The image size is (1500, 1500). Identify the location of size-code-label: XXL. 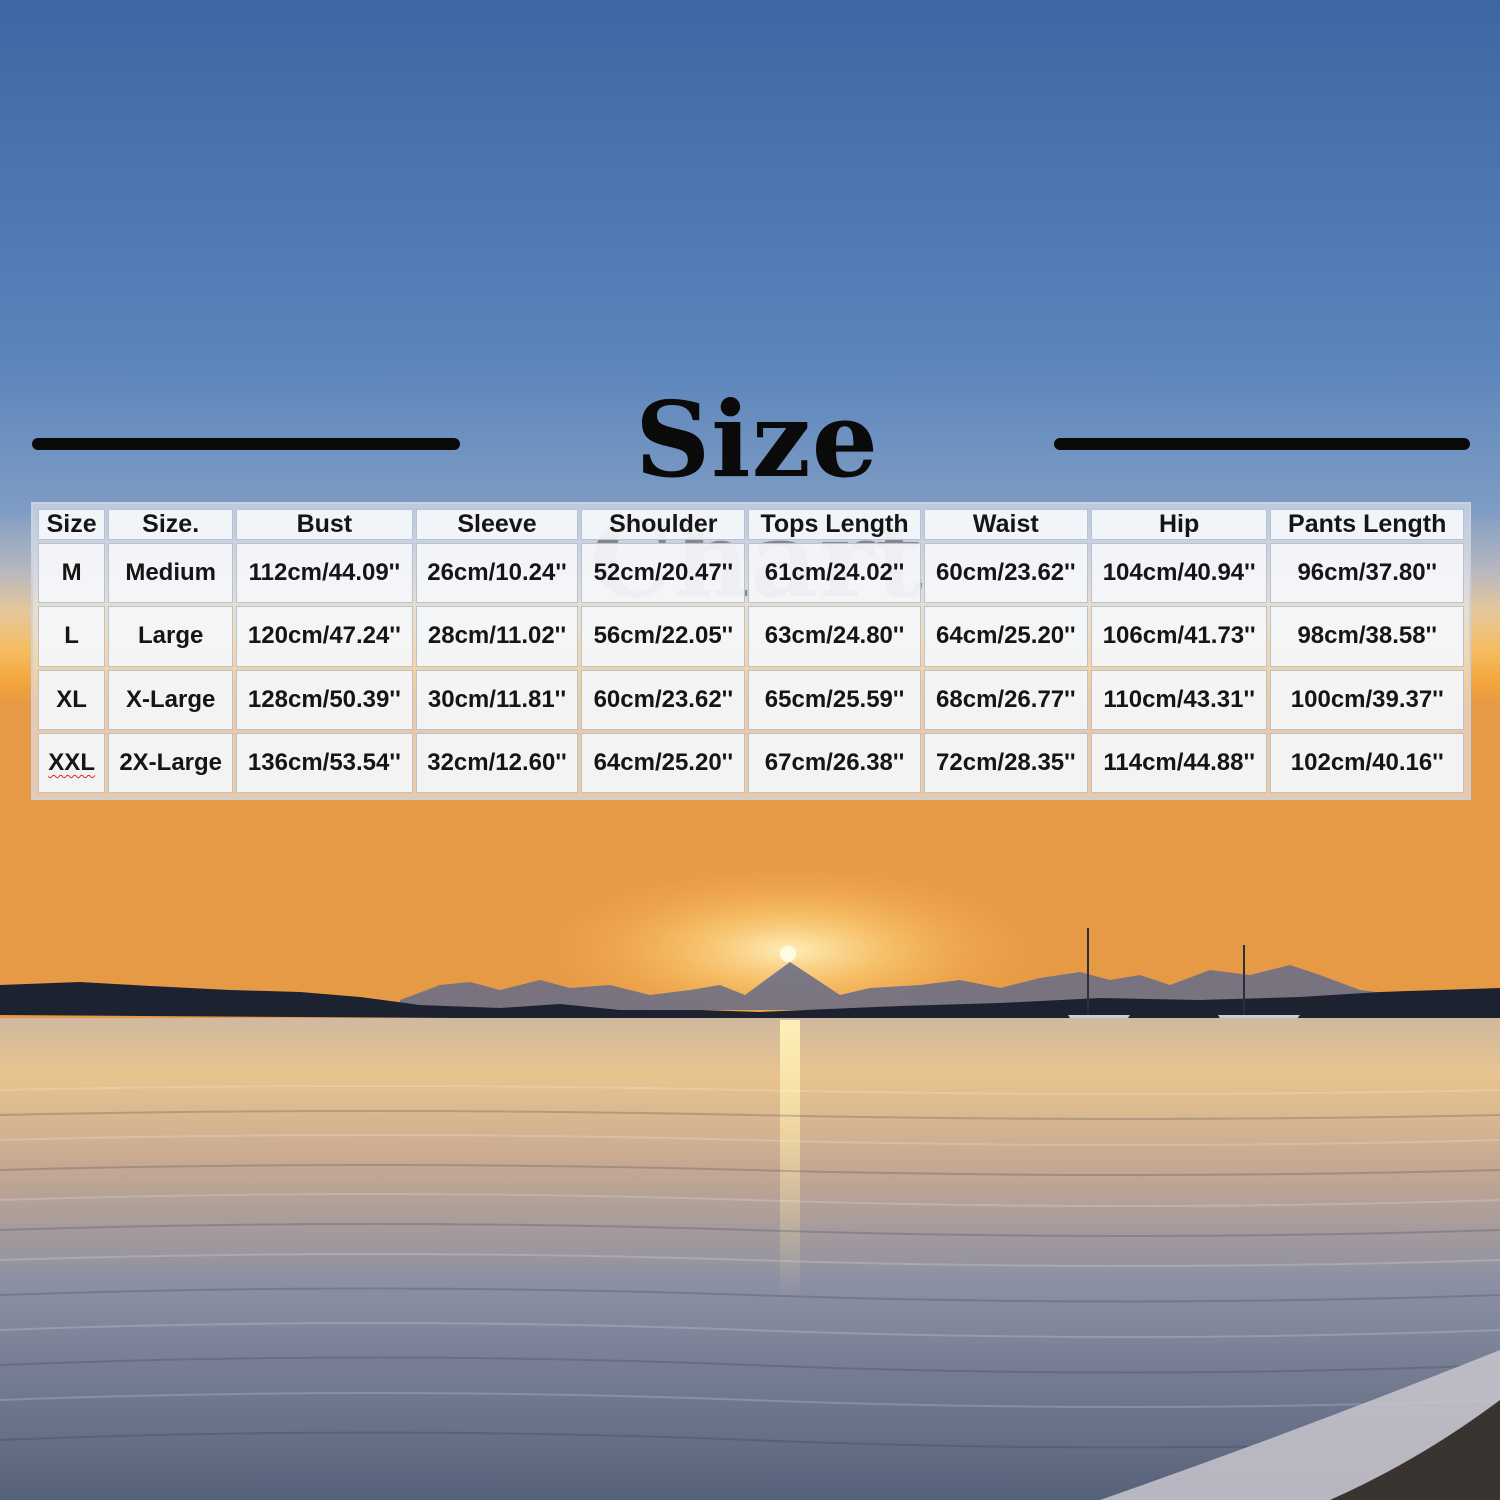
(71, 762).